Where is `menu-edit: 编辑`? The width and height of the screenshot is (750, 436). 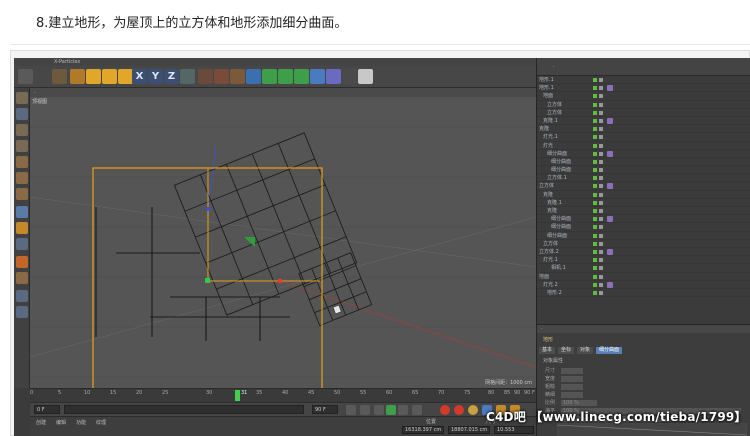
menu-edit: 编辑 is located at coordinates (61, 422).